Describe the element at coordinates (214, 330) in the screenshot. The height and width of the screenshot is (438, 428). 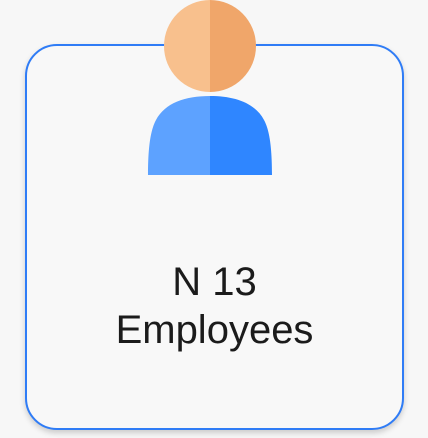
I see `employees-label: Employees` at that location.